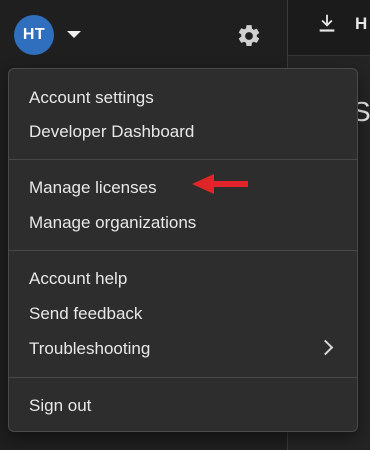 The height and width of the screenshot is (450, 370). What do you see at coordinates (60, 405) in the screenshot?
I see `menu-item-label: Sign out` at bounding box center [60, 405].